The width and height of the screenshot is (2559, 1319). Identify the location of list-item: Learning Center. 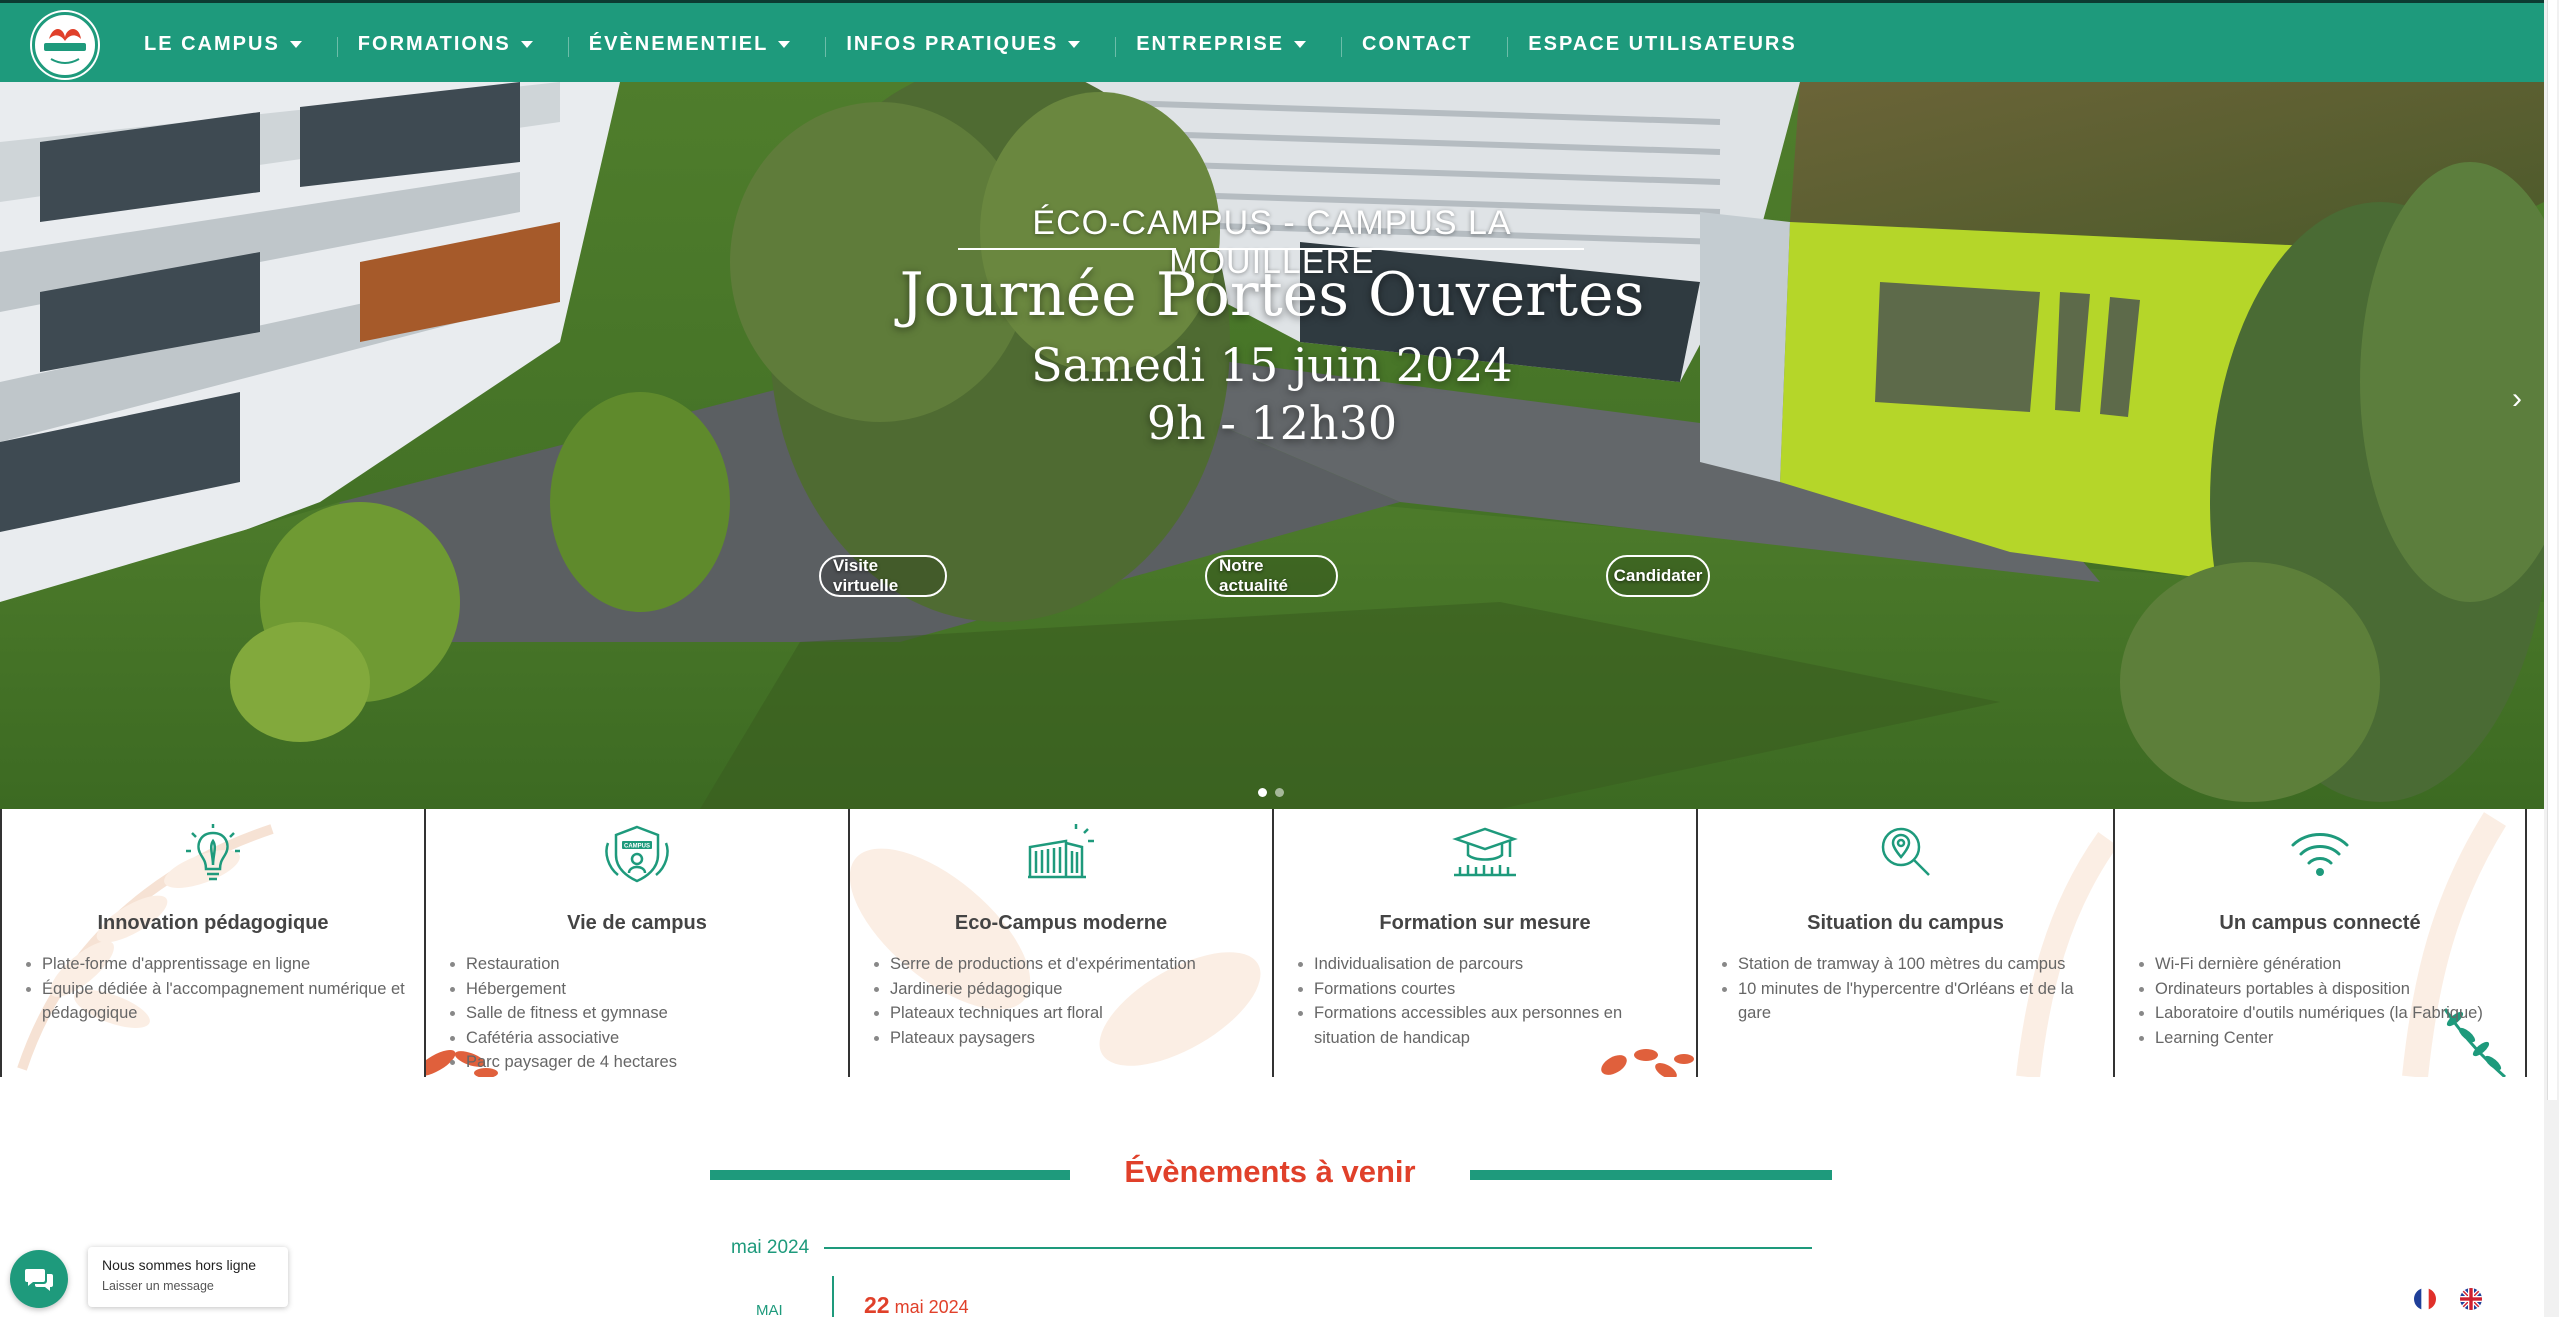
(2333, 1038).